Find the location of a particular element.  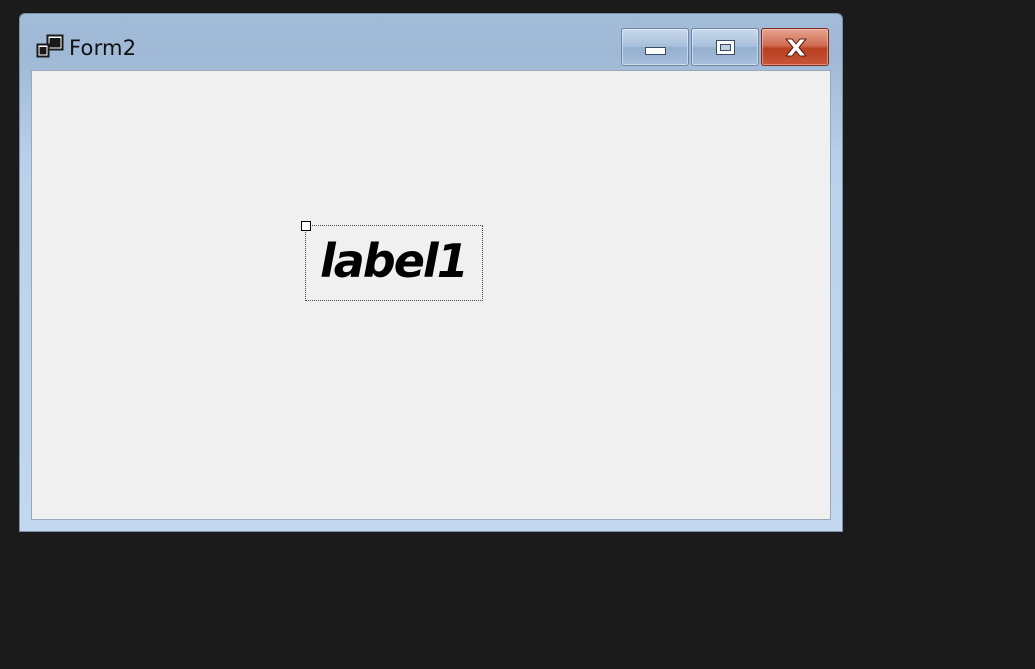

minimize-button is located at coordinates (655, 47).